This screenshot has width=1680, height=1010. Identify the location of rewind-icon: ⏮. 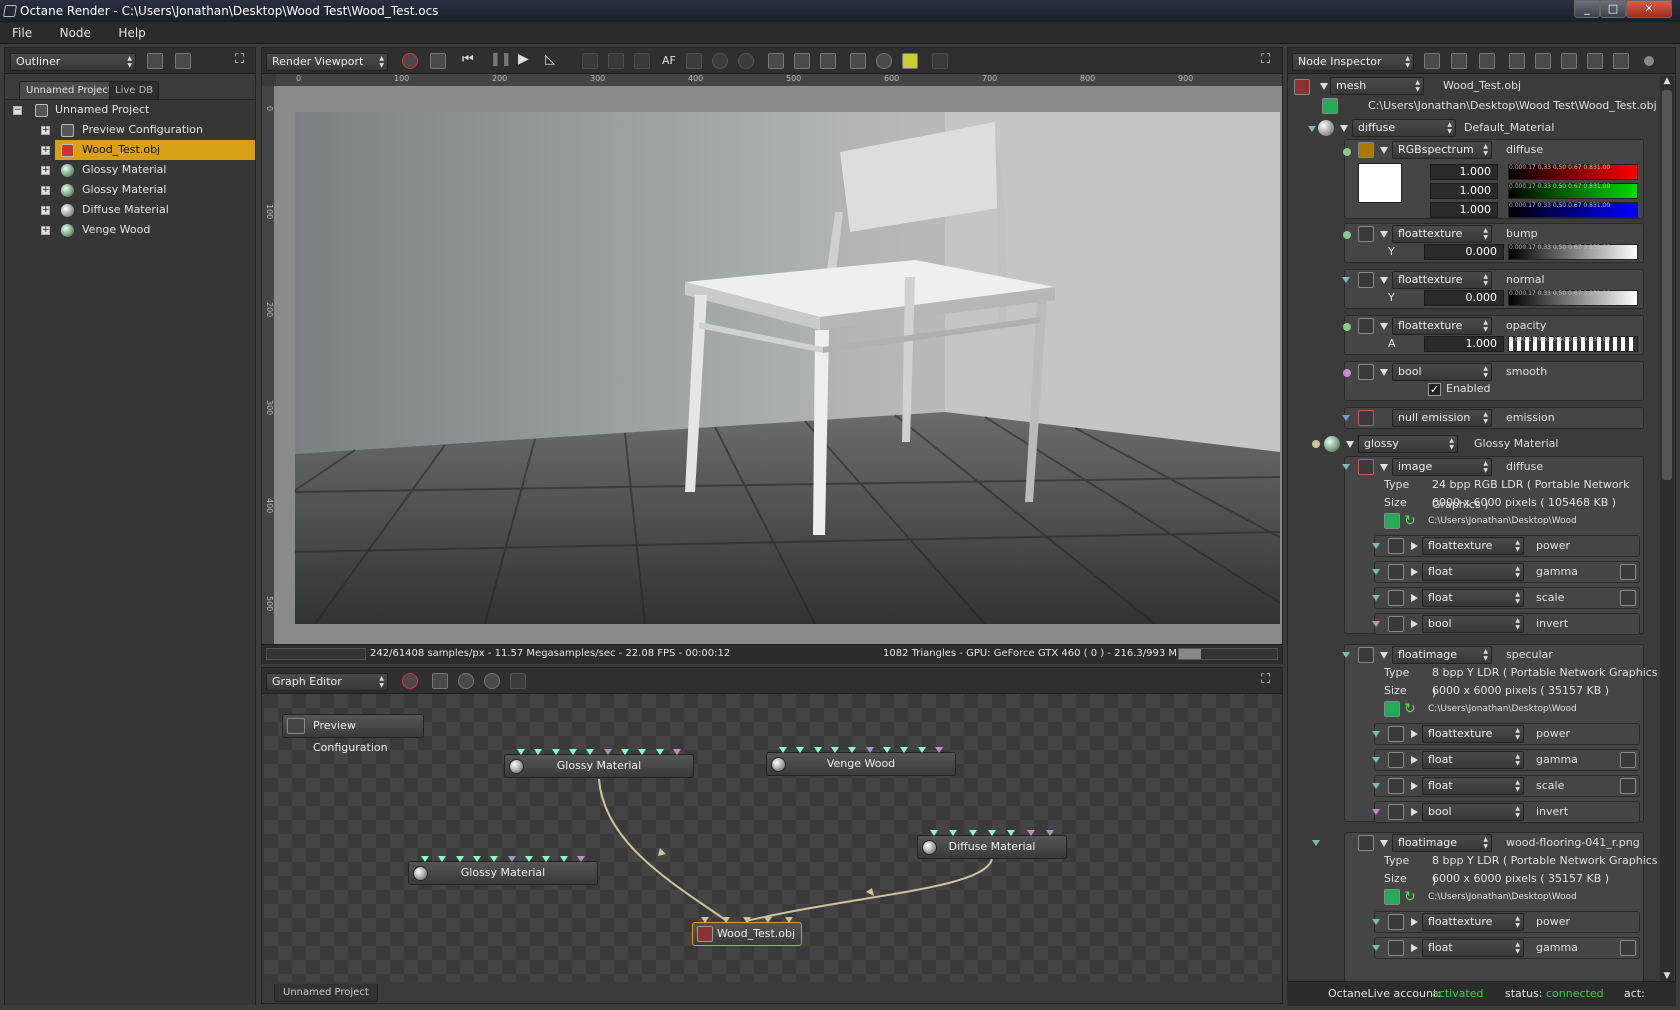
(468, 59).